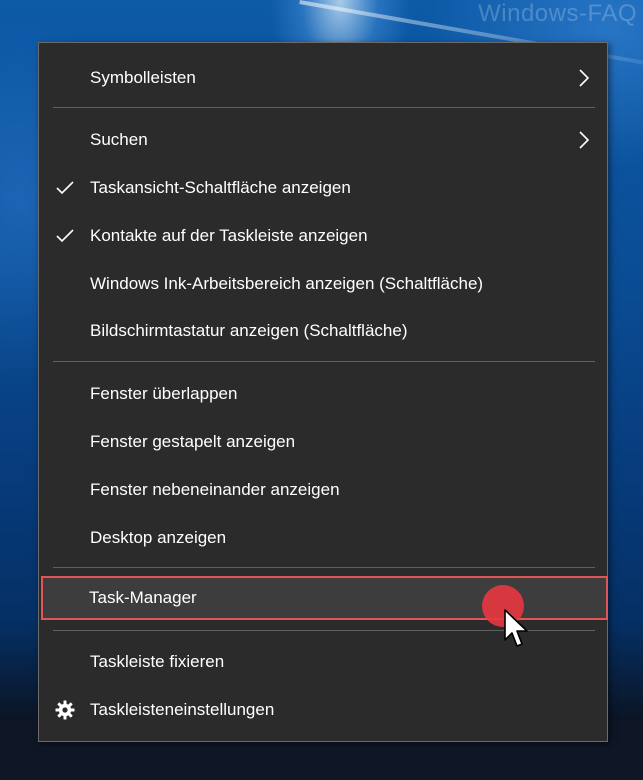  What do you see at coordinates (220, 187) in the screenshot?
I see `menu-item-label: Taskansicht-Schaltfläche anzeigen` at bounding box center [220, 187].